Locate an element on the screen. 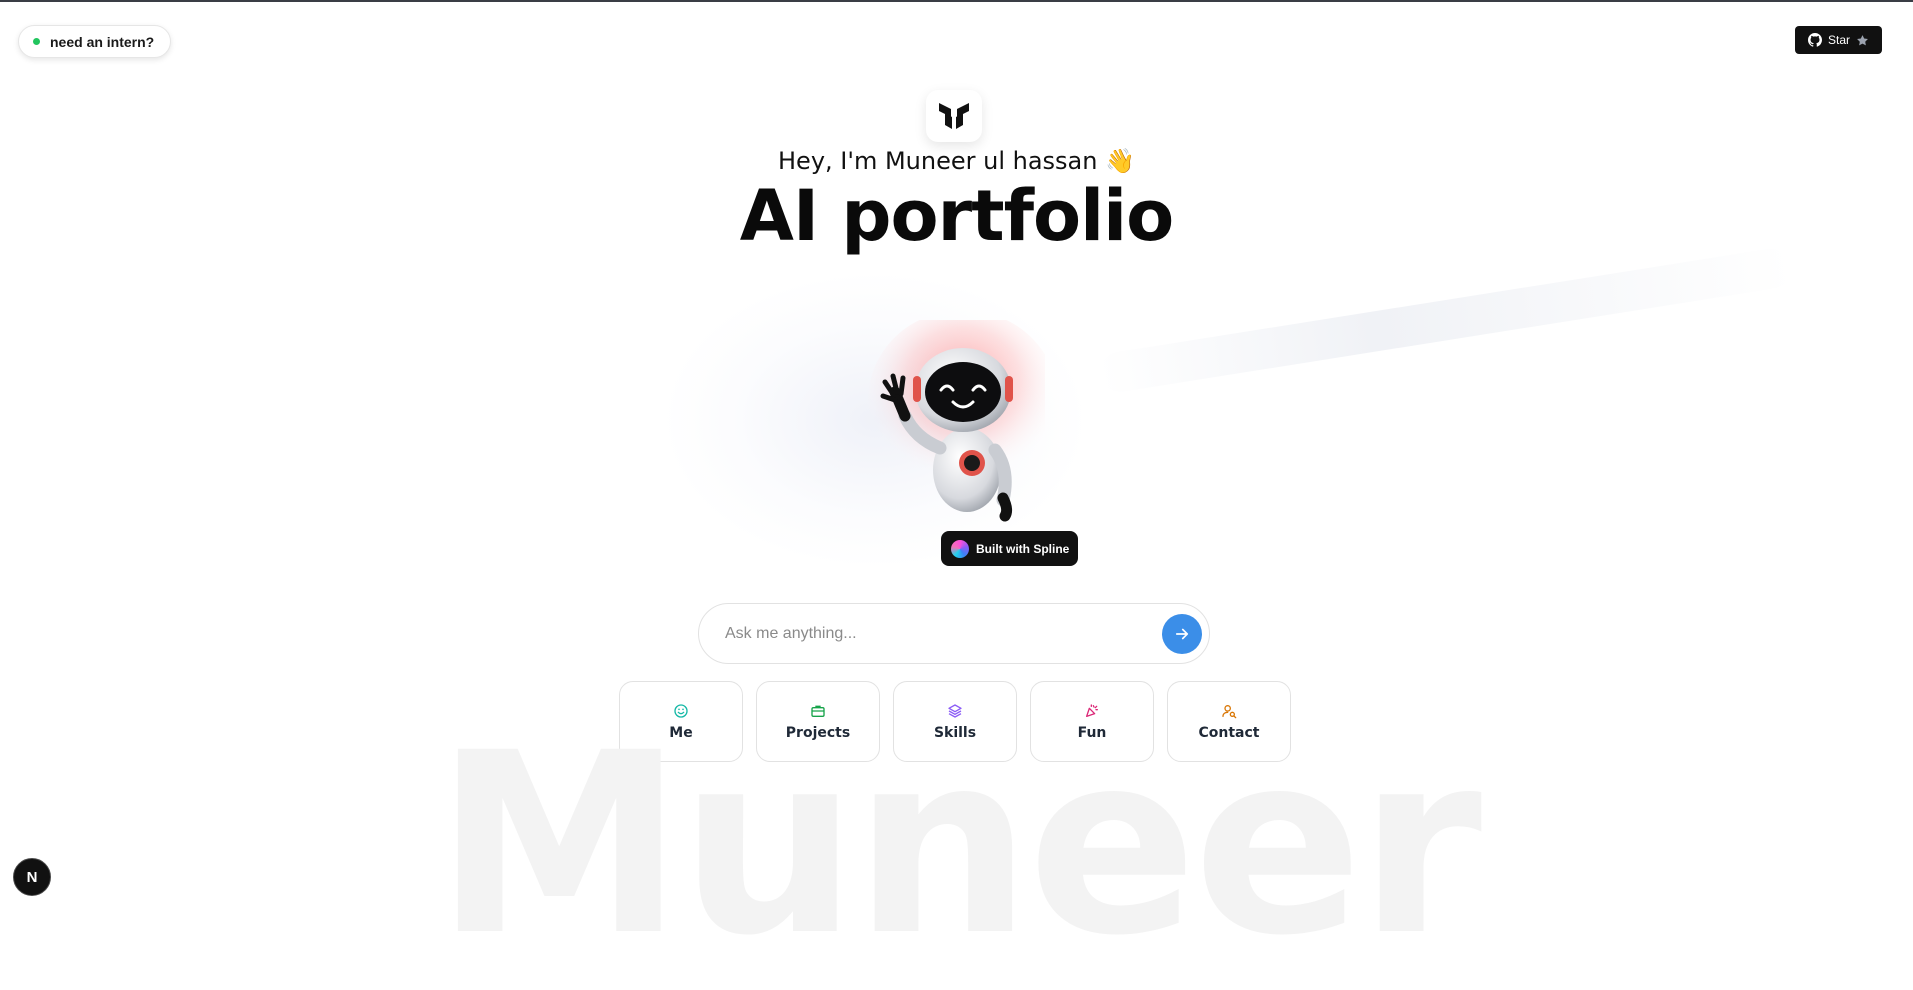 This screenshot has height=990, width=1913. github-star-label: Star is located at coordinates (1838, 40).